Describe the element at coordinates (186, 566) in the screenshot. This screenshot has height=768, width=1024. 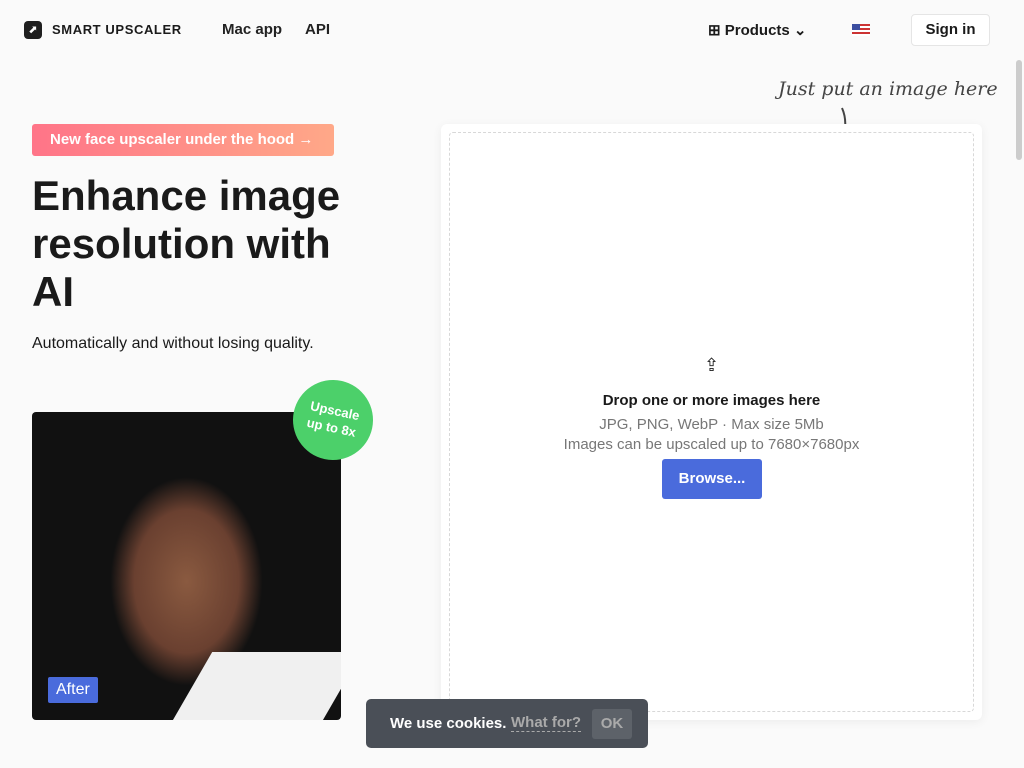
I see `example-photo: After` at that location.